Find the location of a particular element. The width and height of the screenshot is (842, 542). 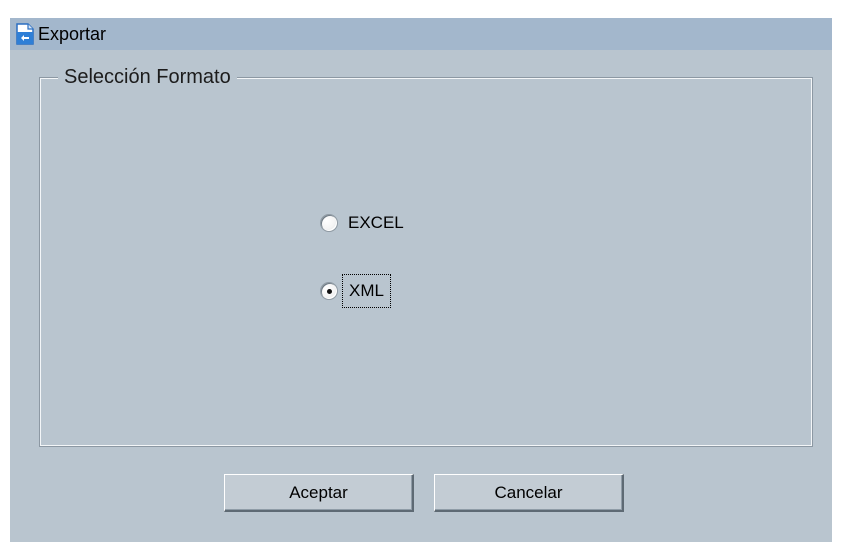

radio-xml is located at coordinates (329, 291).